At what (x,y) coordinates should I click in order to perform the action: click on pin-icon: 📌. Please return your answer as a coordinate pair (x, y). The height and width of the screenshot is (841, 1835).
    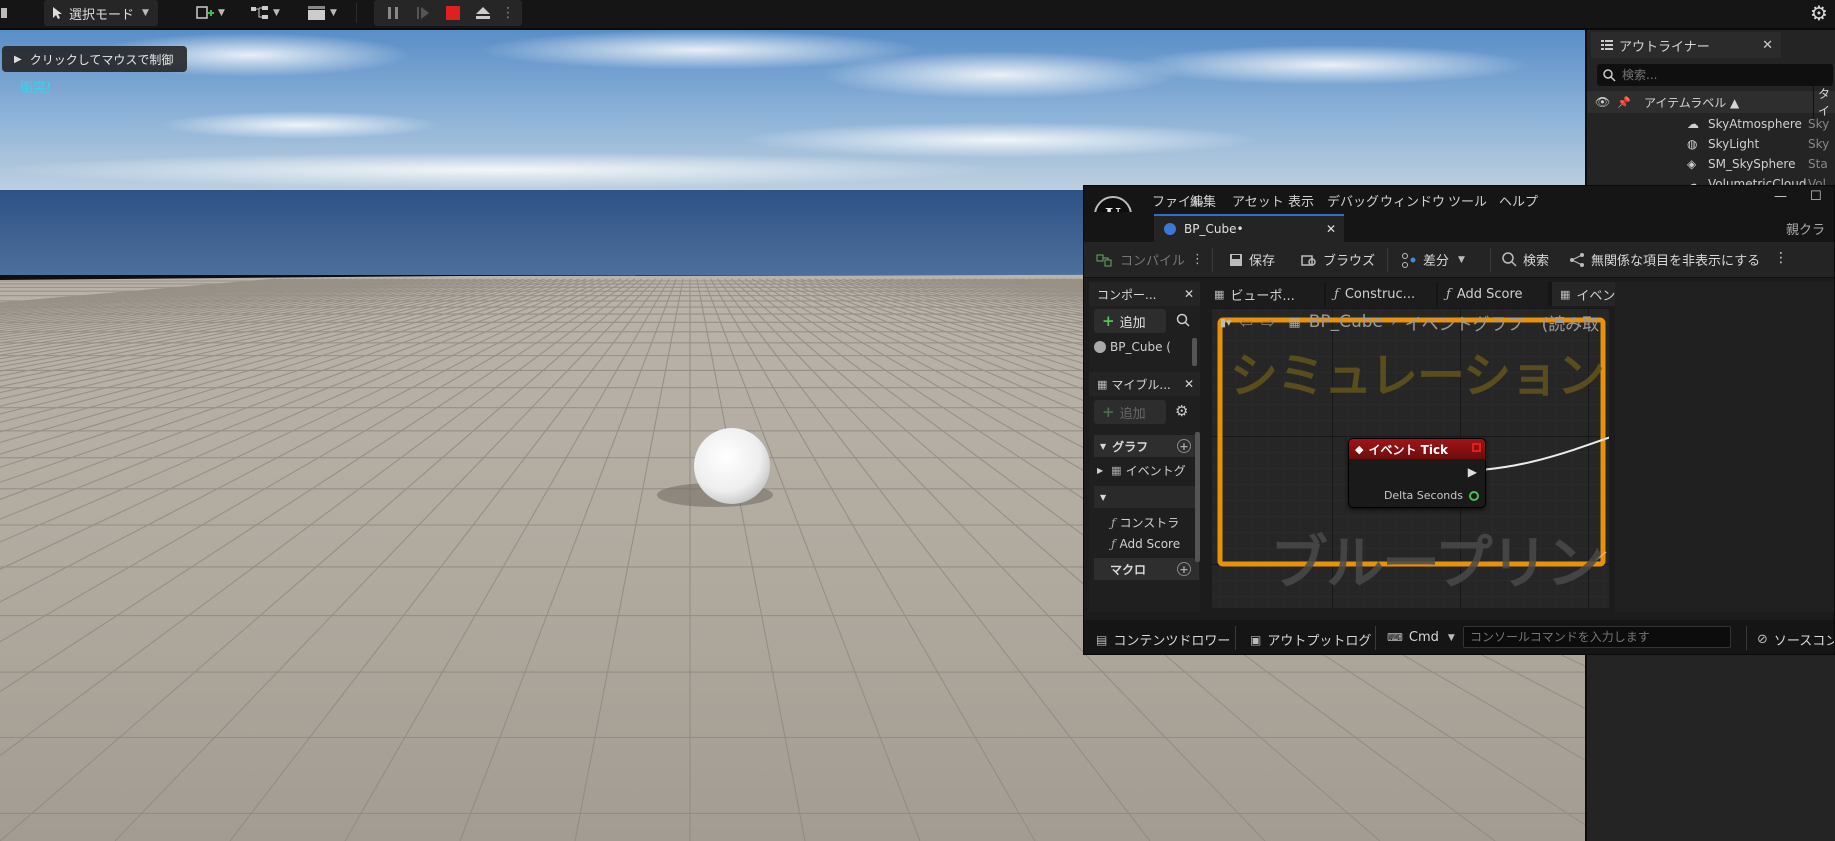
    Looking at the image, I should click on (1624, 102).